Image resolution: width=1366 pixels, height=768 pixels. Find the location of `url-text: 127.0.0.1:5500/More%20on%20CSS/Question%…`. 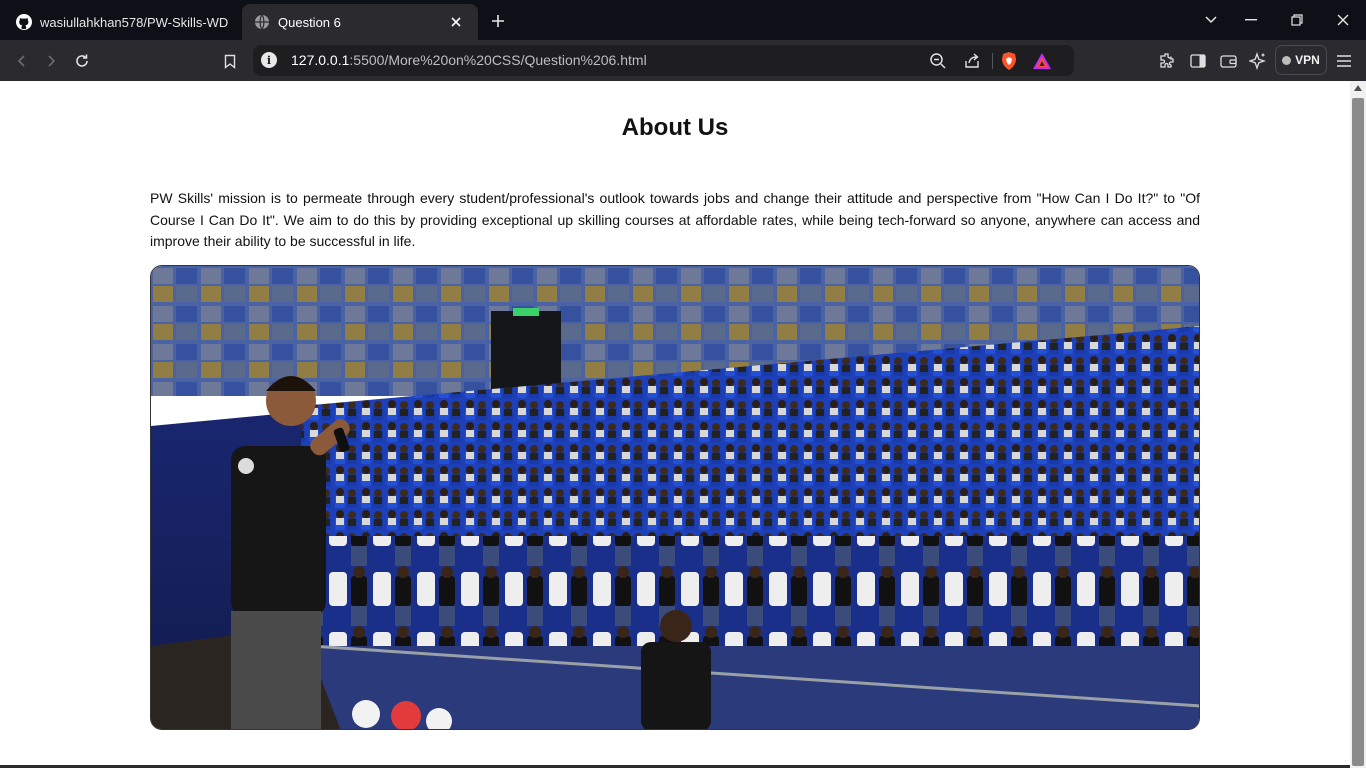

url-text: 127.0.0.1:5500/More%20on%20CSS/Question%… is located at coordinates (469, 60).